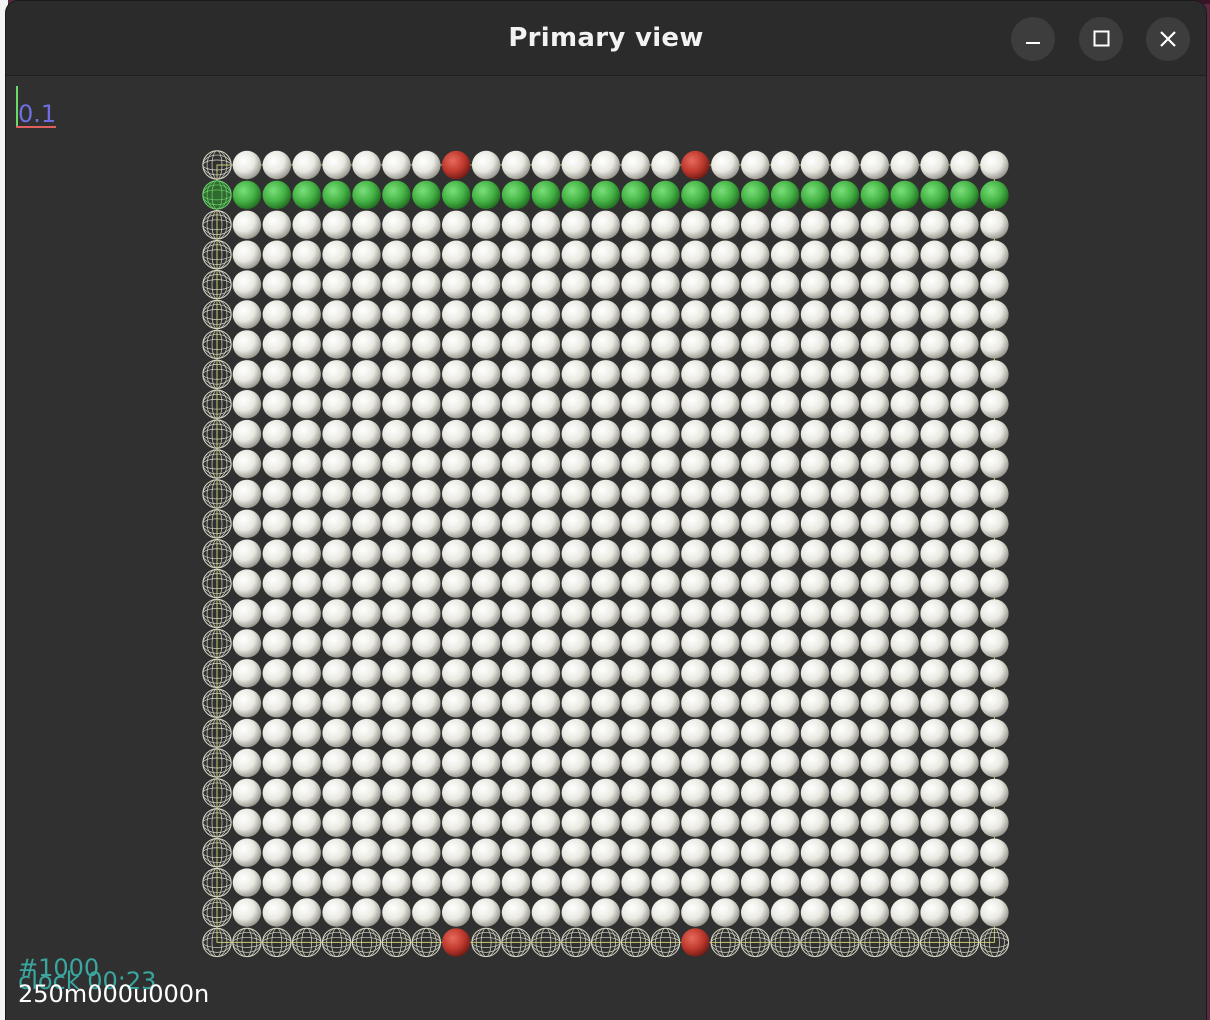  Describe the element at coordinates (606, 38) in the screenshot. I see `window-titlebar: Primary view` at that location.